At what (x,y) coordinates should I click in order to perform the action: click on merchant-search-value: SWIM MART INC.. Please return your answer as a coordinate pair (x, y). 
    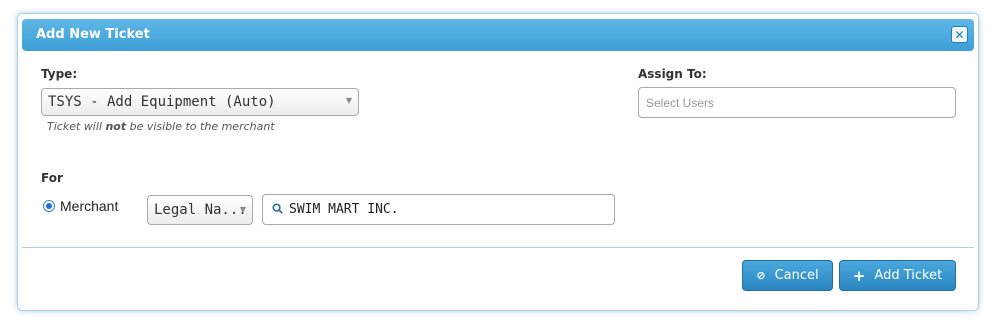
    Looking at the image, I should click on (344, 209).